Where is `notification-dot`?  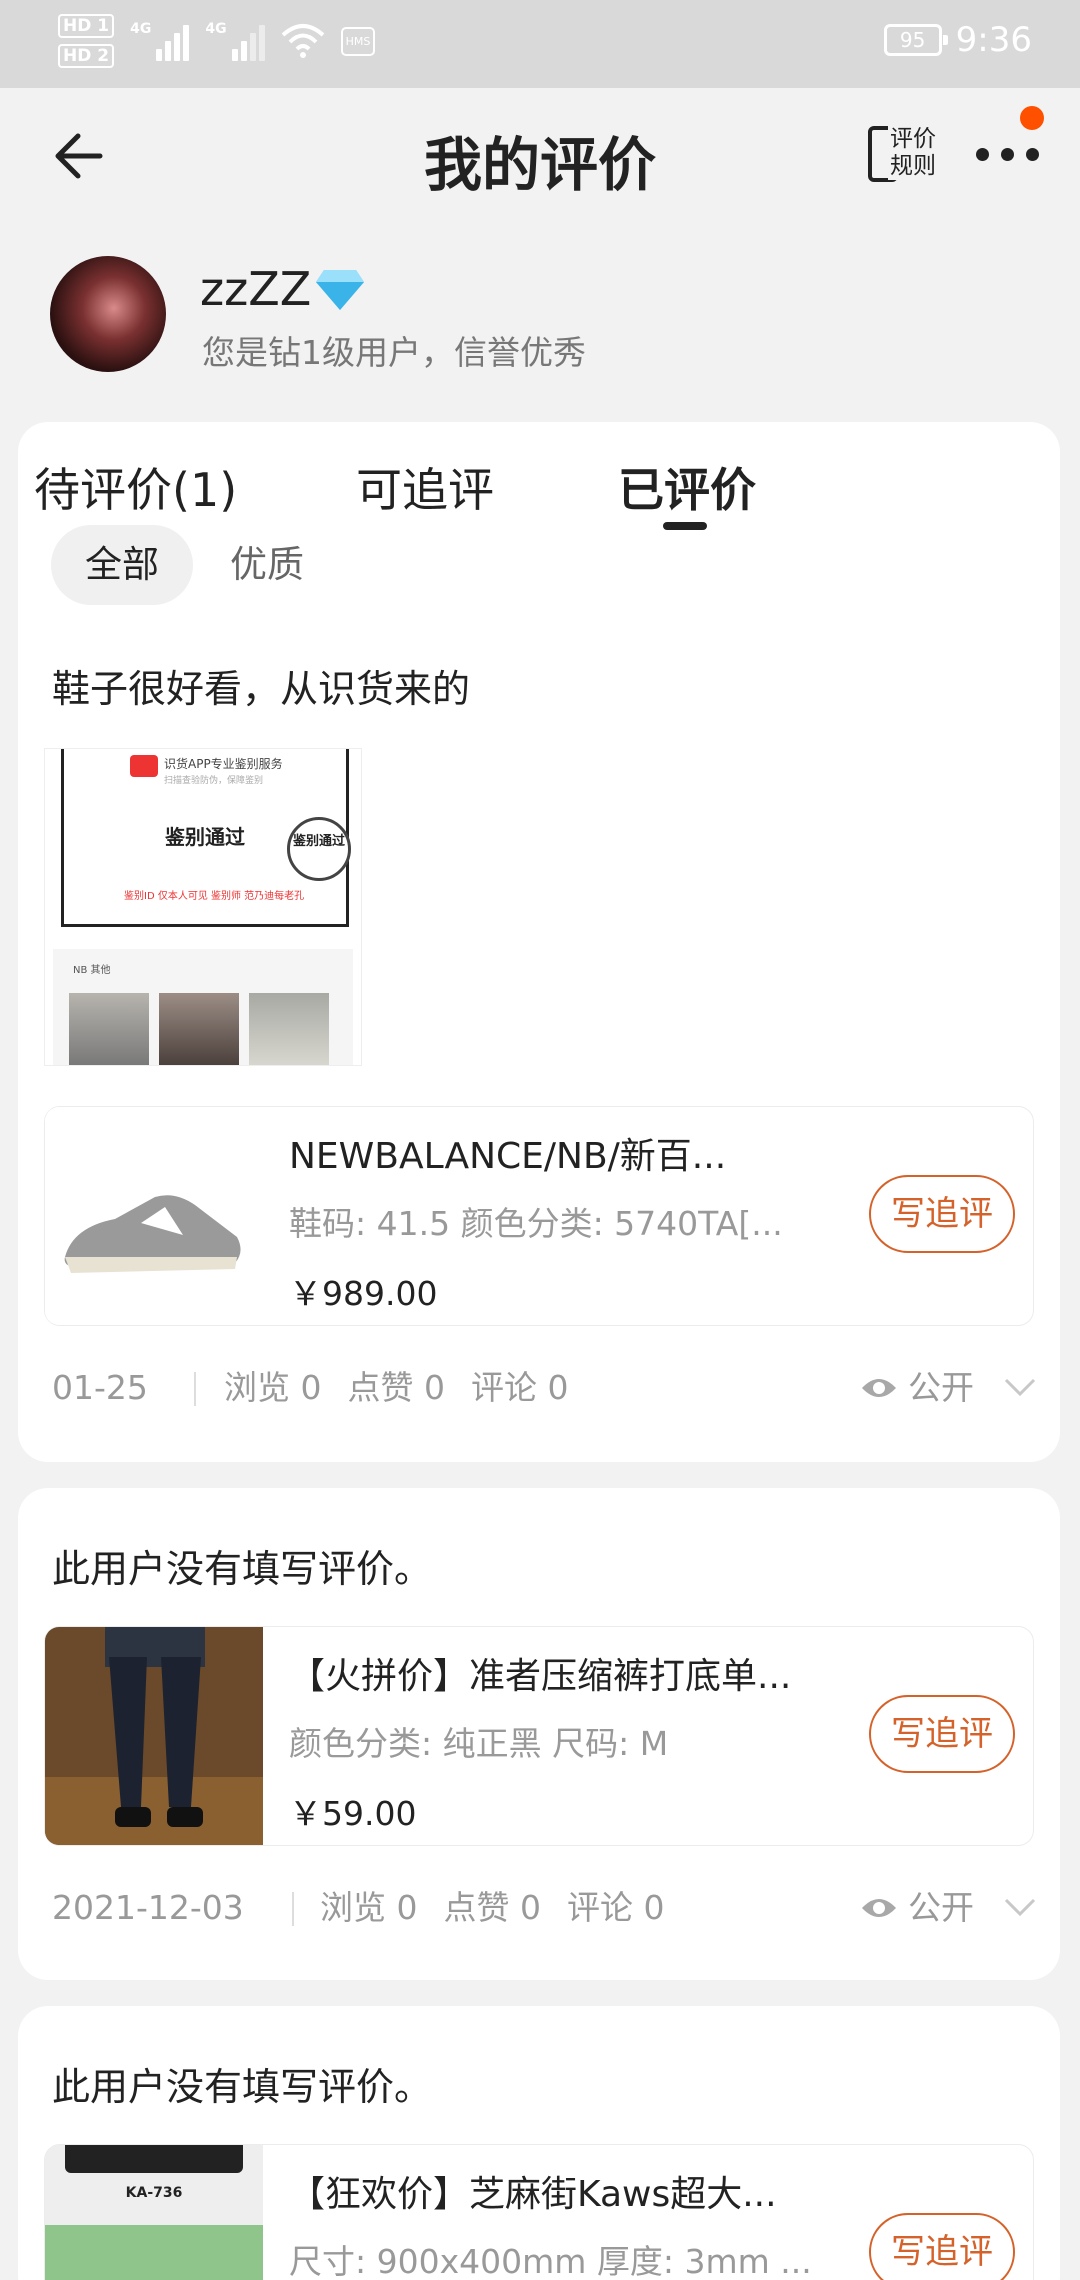
notification-dot is located at coordinates (1032, 118).